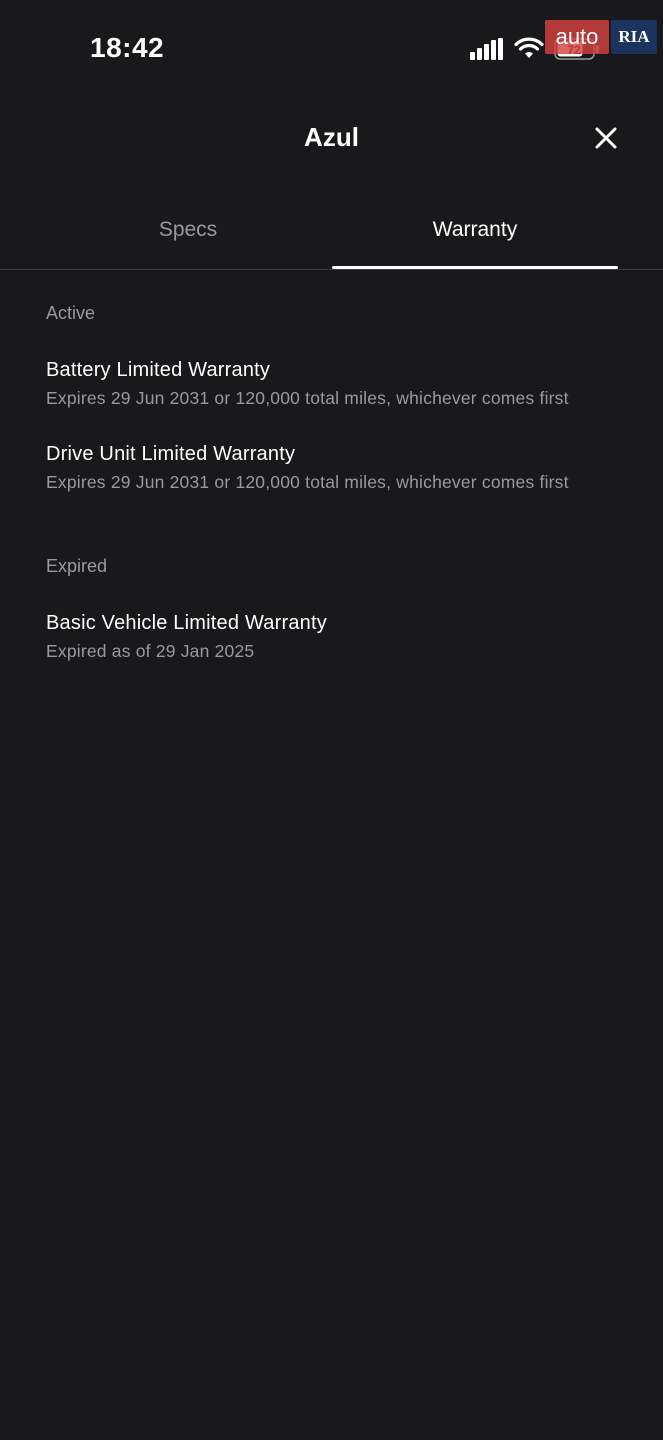 Image resolution: width=663 pixels, height=1440 pixels. I want to click on watermark-auto: auto, so click(577, 37).